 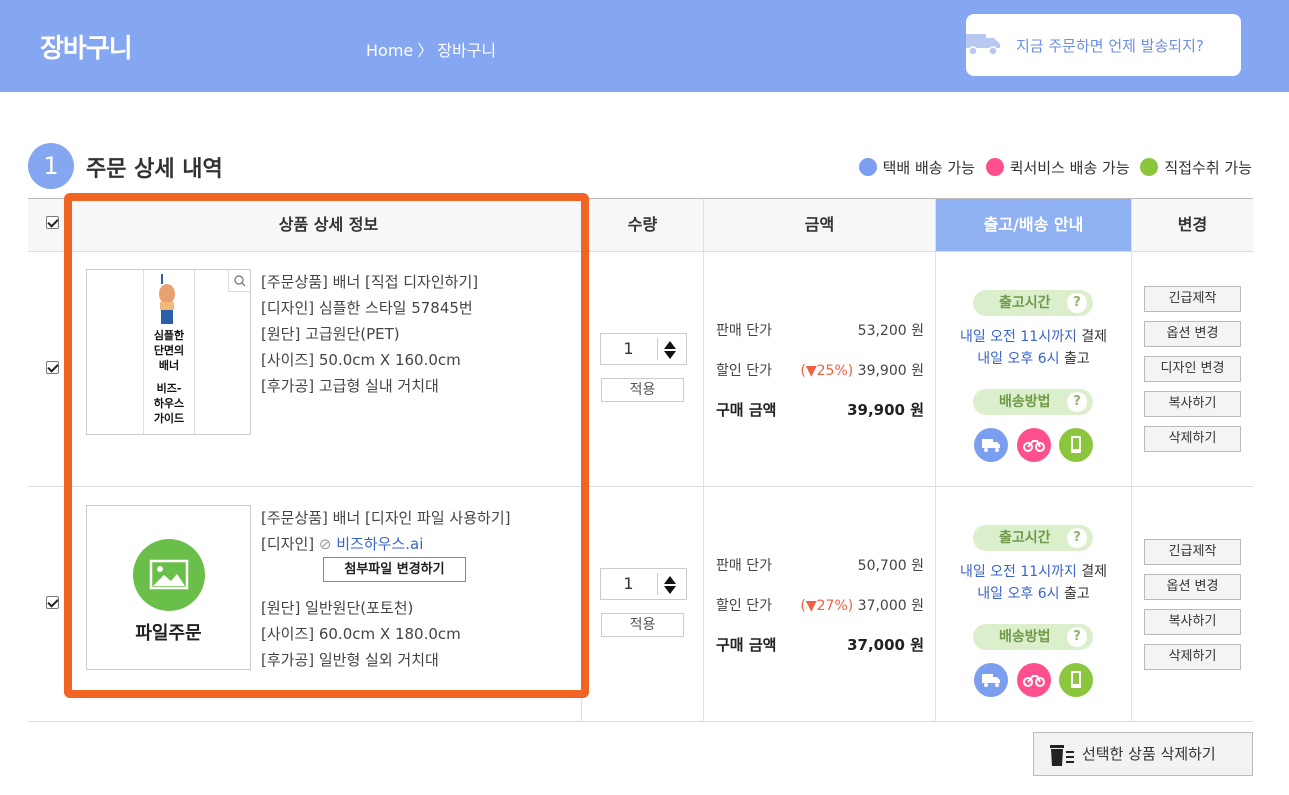 I want to click on total-price-row: 구매 금액 39,900 원, so click(x=820, y=409).